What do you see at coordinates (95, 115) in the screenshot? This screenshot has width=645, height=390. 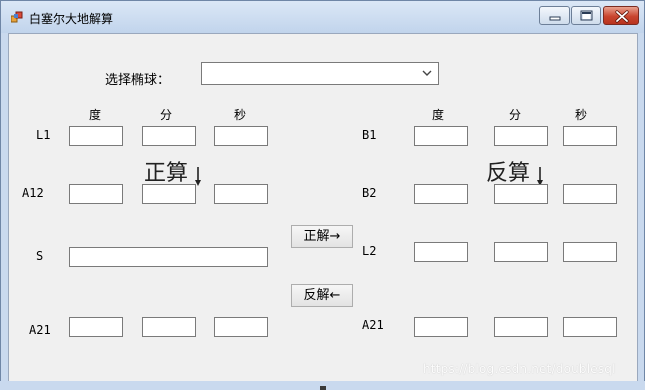 I see `left-header-degree: 度` at bounding box center [95, 115].